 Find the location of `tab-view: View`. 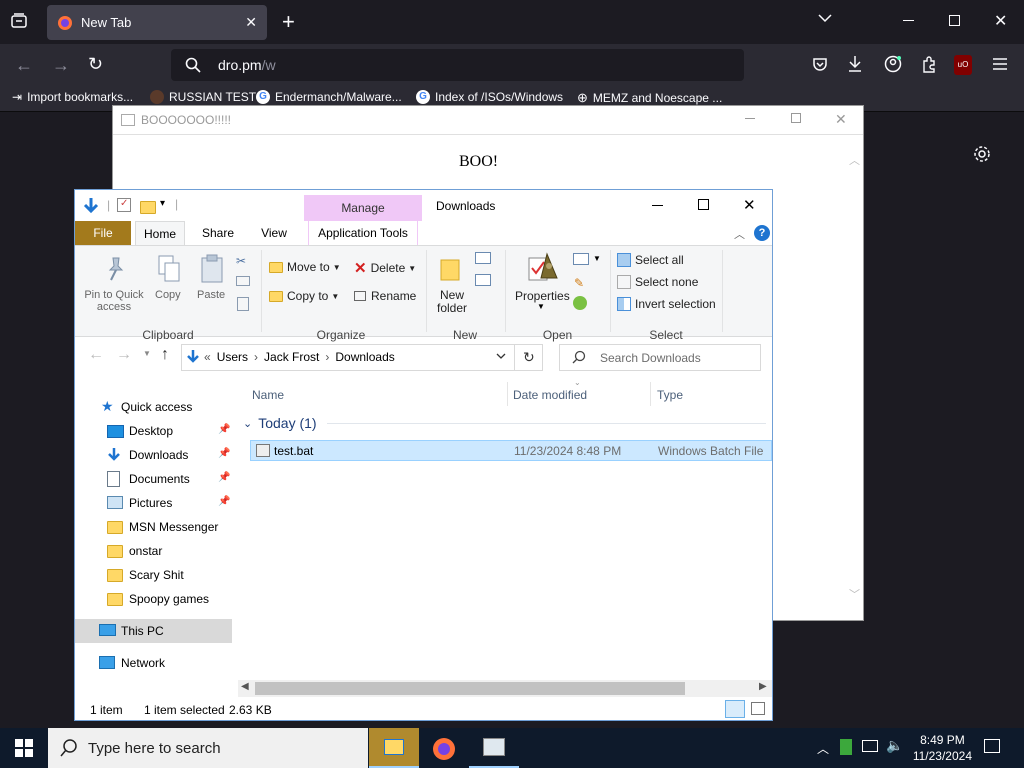

tab-view: View is located at coordinates (274, 233).